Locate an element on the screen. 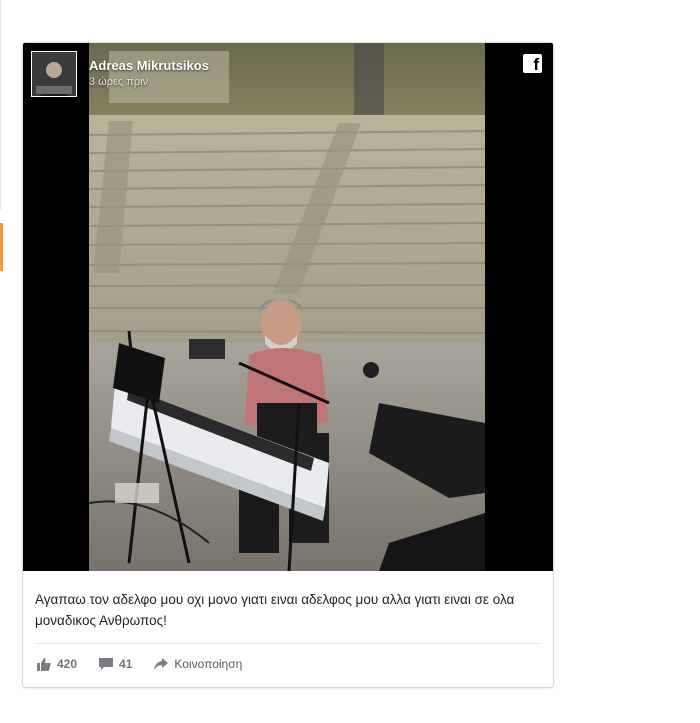 The width and height of the screenshot is (700, 723). actions-divider is located at coordinates (287, 643).